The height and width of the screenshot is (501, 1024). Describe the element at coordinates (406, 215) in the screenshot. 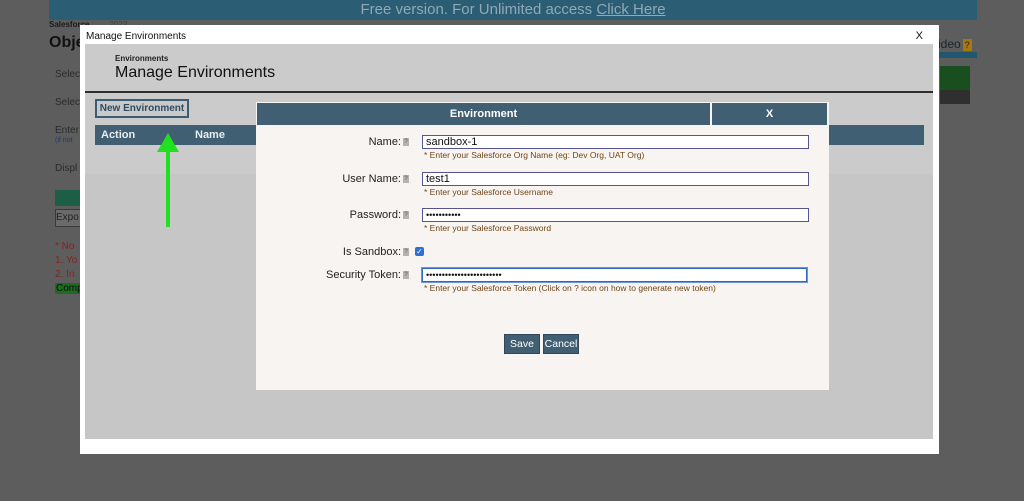

I see `password-help-icon: ?` at that location.